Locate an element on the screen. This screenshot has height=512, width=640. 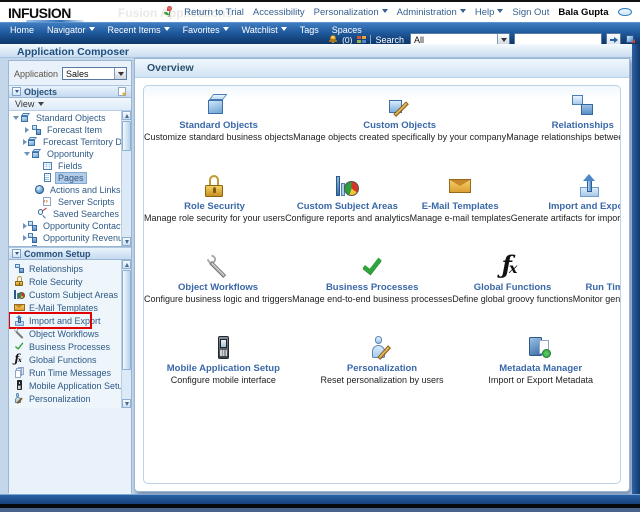
tile-title-link: Mobile Application Setup is located at coordinates (223, 368).